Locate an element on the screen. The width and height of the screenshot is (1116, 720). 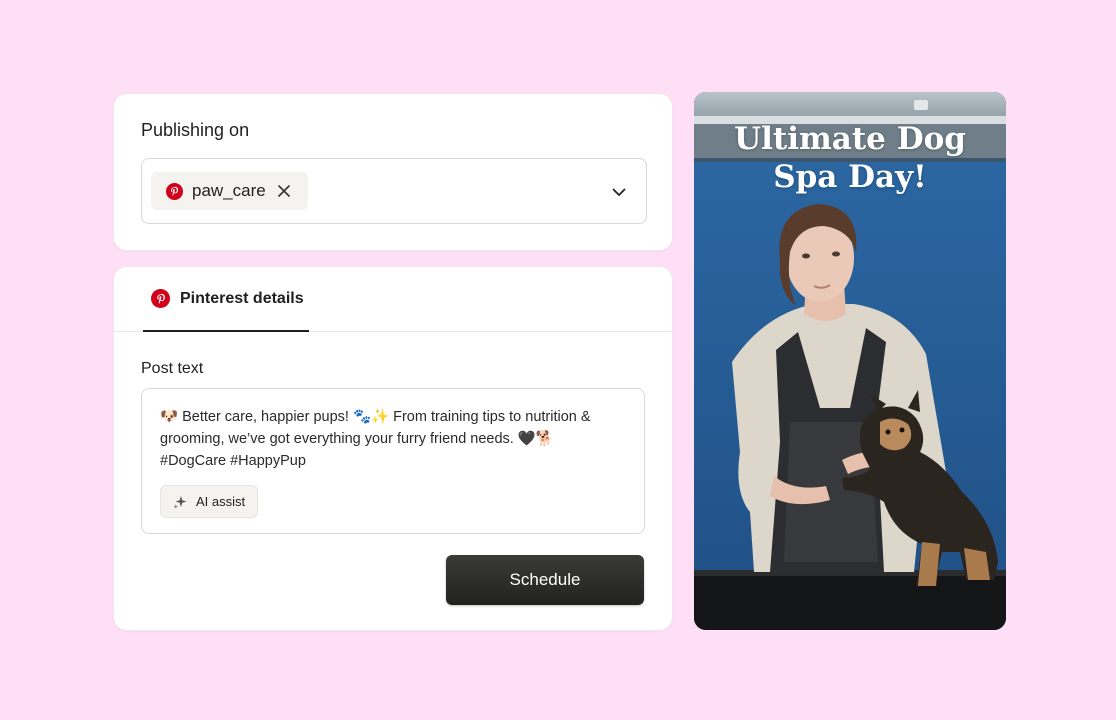
chevron-down-icon is located at coordinates (619, 192).